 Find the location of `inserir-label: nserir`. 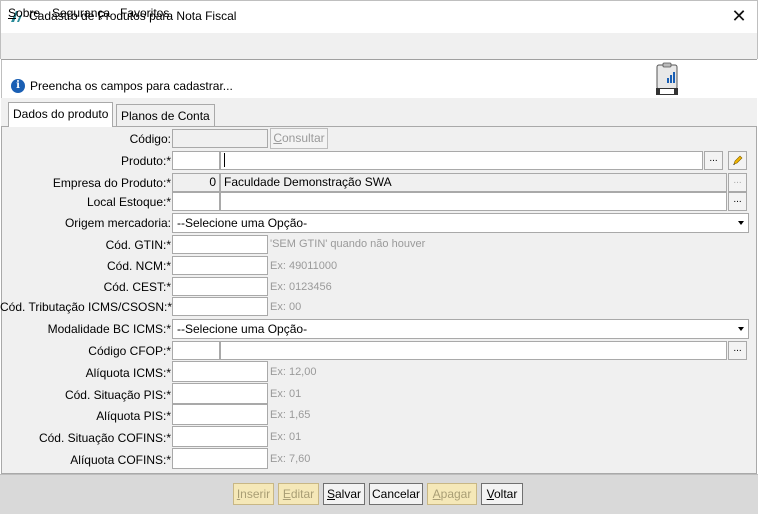

inserir-label: nserir is located at coordinates (255, 494).